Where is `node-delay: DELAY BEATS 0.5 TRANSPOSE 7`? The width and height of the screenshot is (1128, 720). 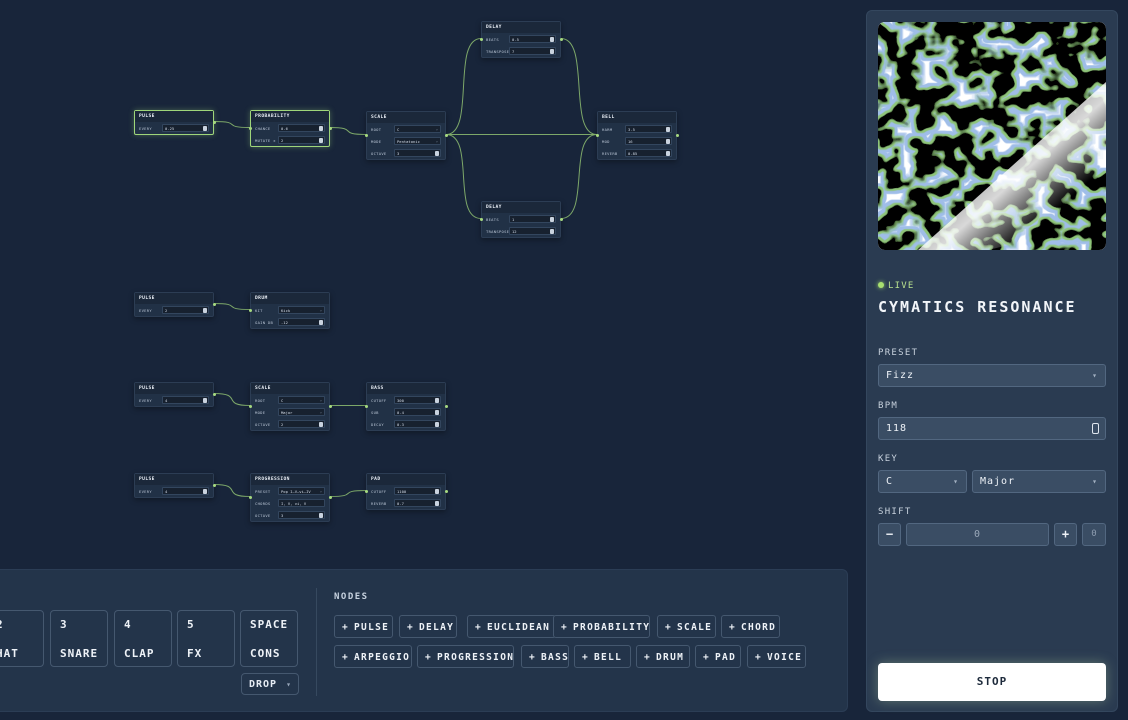
node-delay: DELAY BEATS 0.5 TRANSPOSE 7 is located at coordinates (521, 39).